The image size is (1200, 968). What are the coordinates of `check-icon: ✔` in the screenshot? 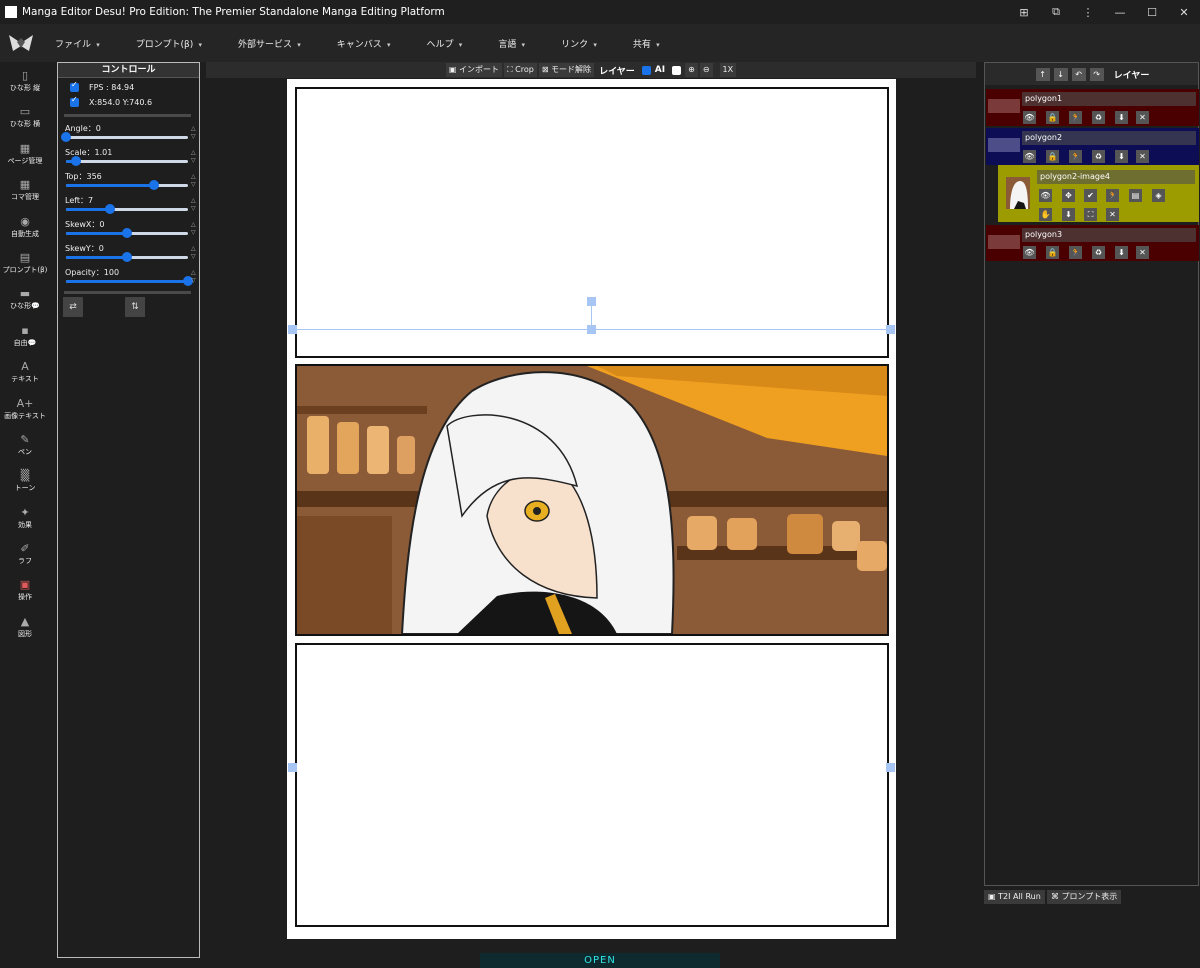 It's located at (1090, 195).